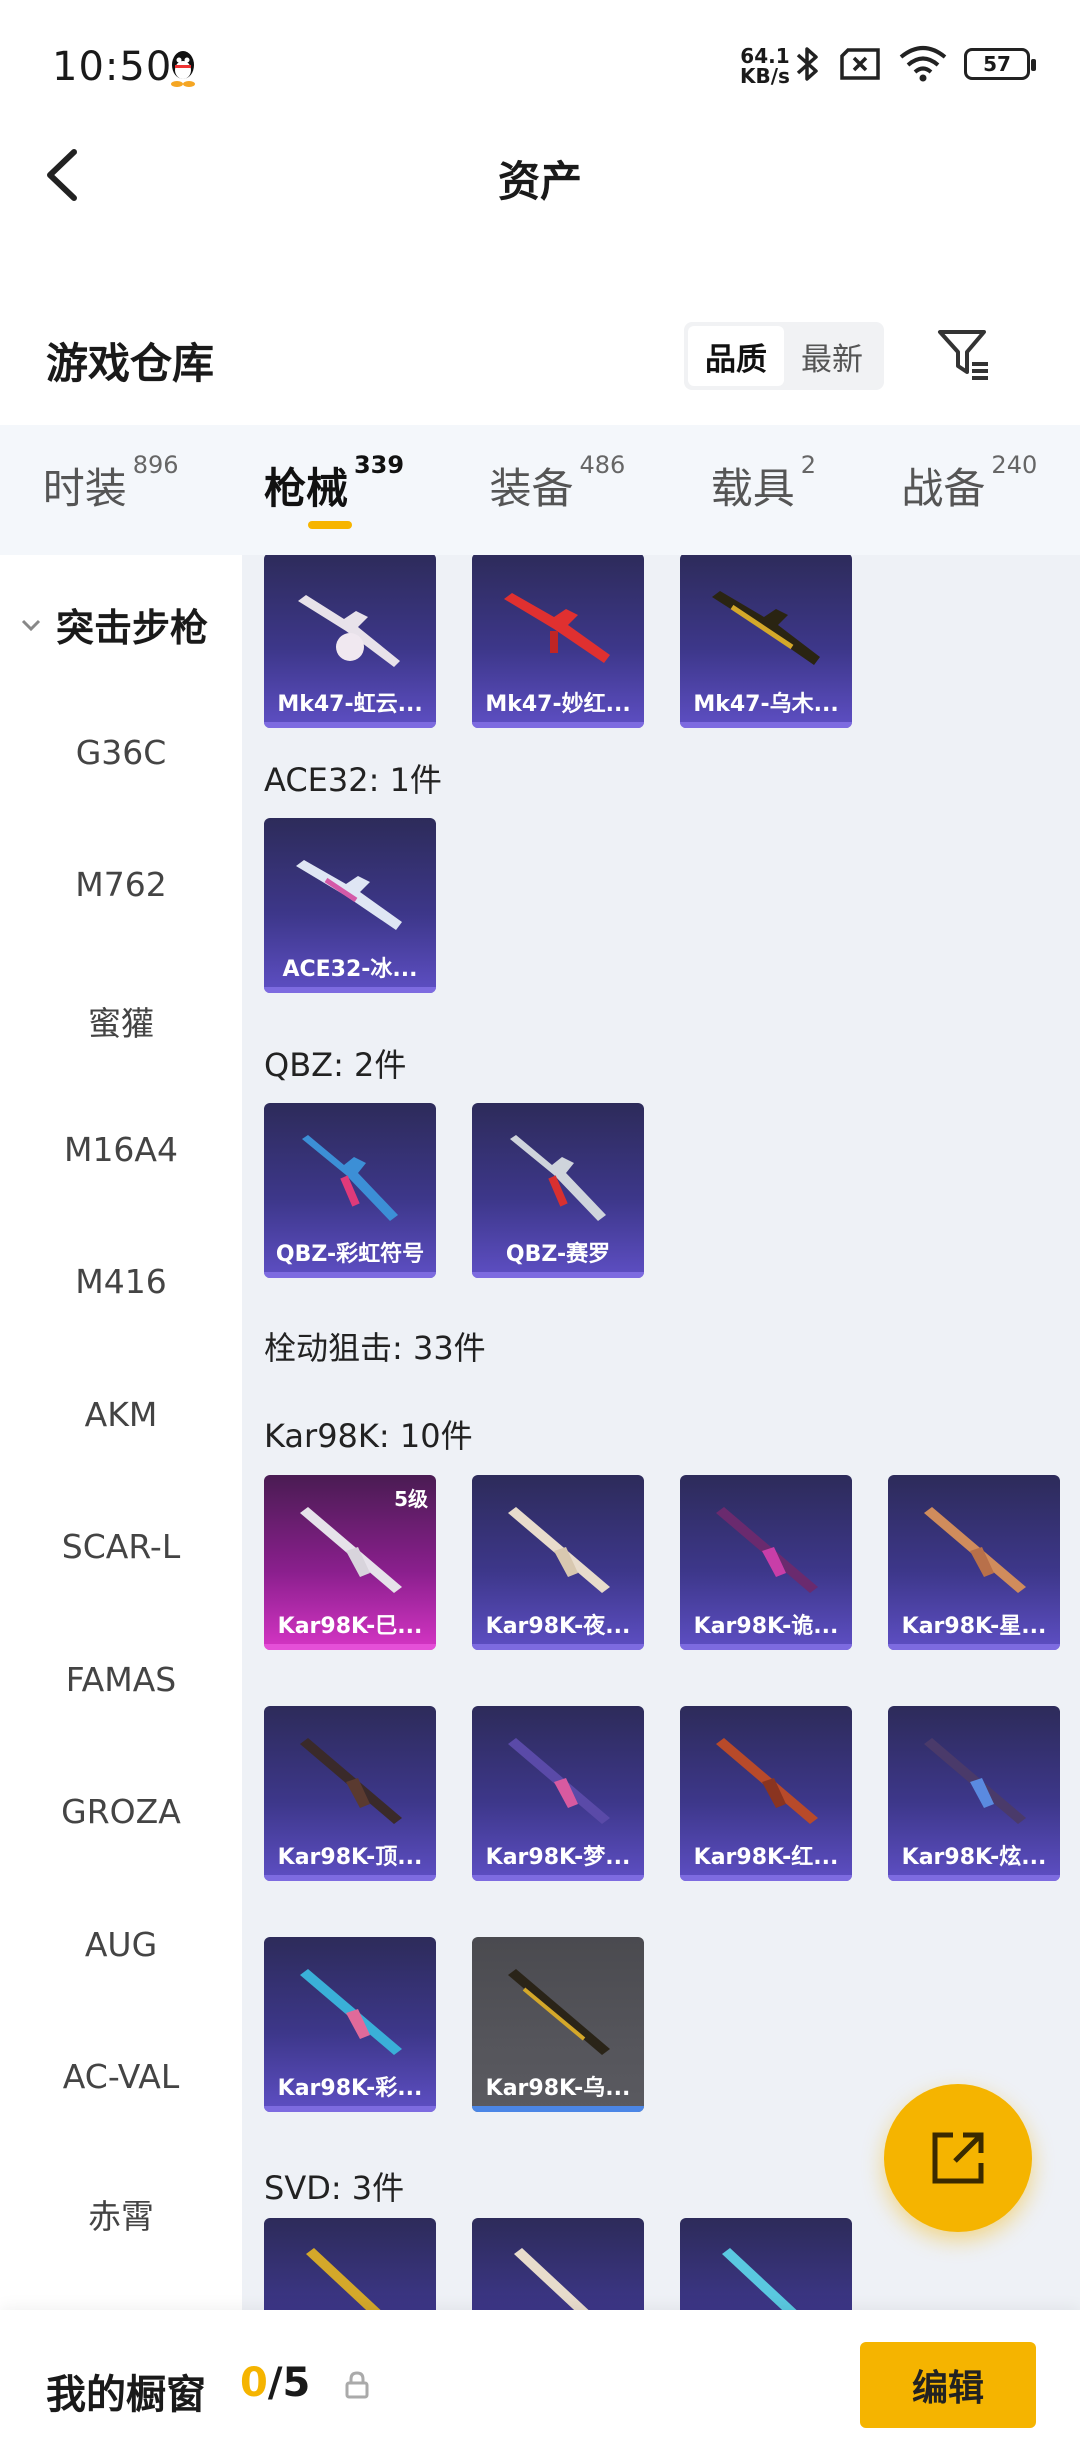 Image resolution: width=1080 pixels, height=2460 pixels. I want to click on weapon-card: QBZ-彩虹符号, so click(350, 1190).